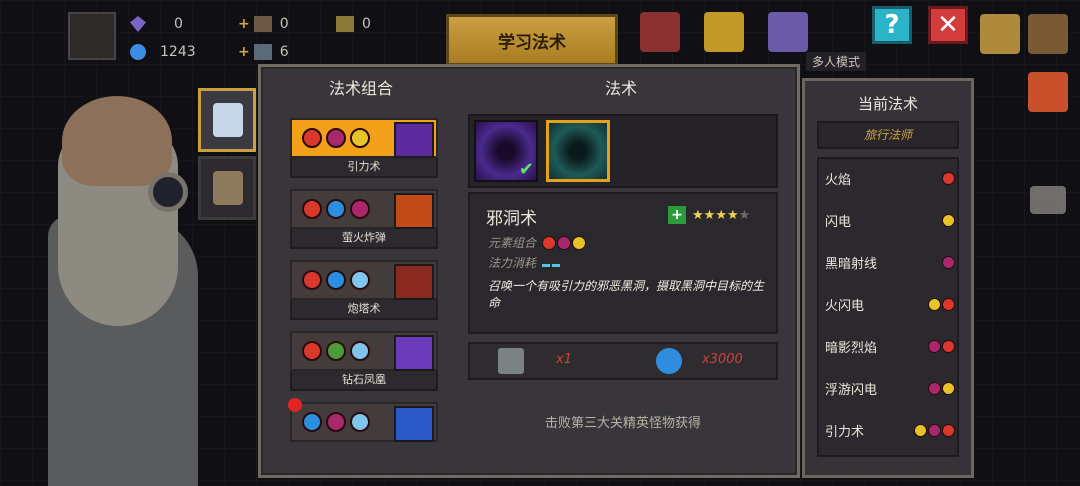 The width and height of the screenshot is (1080, 486). I want to click on current-spell-list: 火焰闪电黑暗射线火闪电暗影烈焰浮游闪电引力术, so click(888, 307).